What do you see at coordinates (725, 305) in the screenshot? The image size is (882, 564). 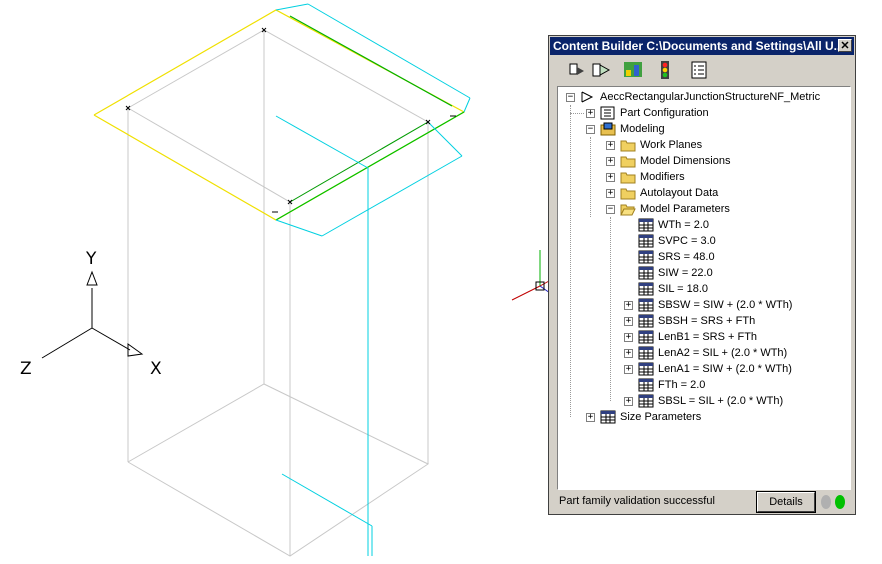 I see `parameter-label: SBSW = SIW + (2.0 * WTh)` at bounding box center [725, 305].